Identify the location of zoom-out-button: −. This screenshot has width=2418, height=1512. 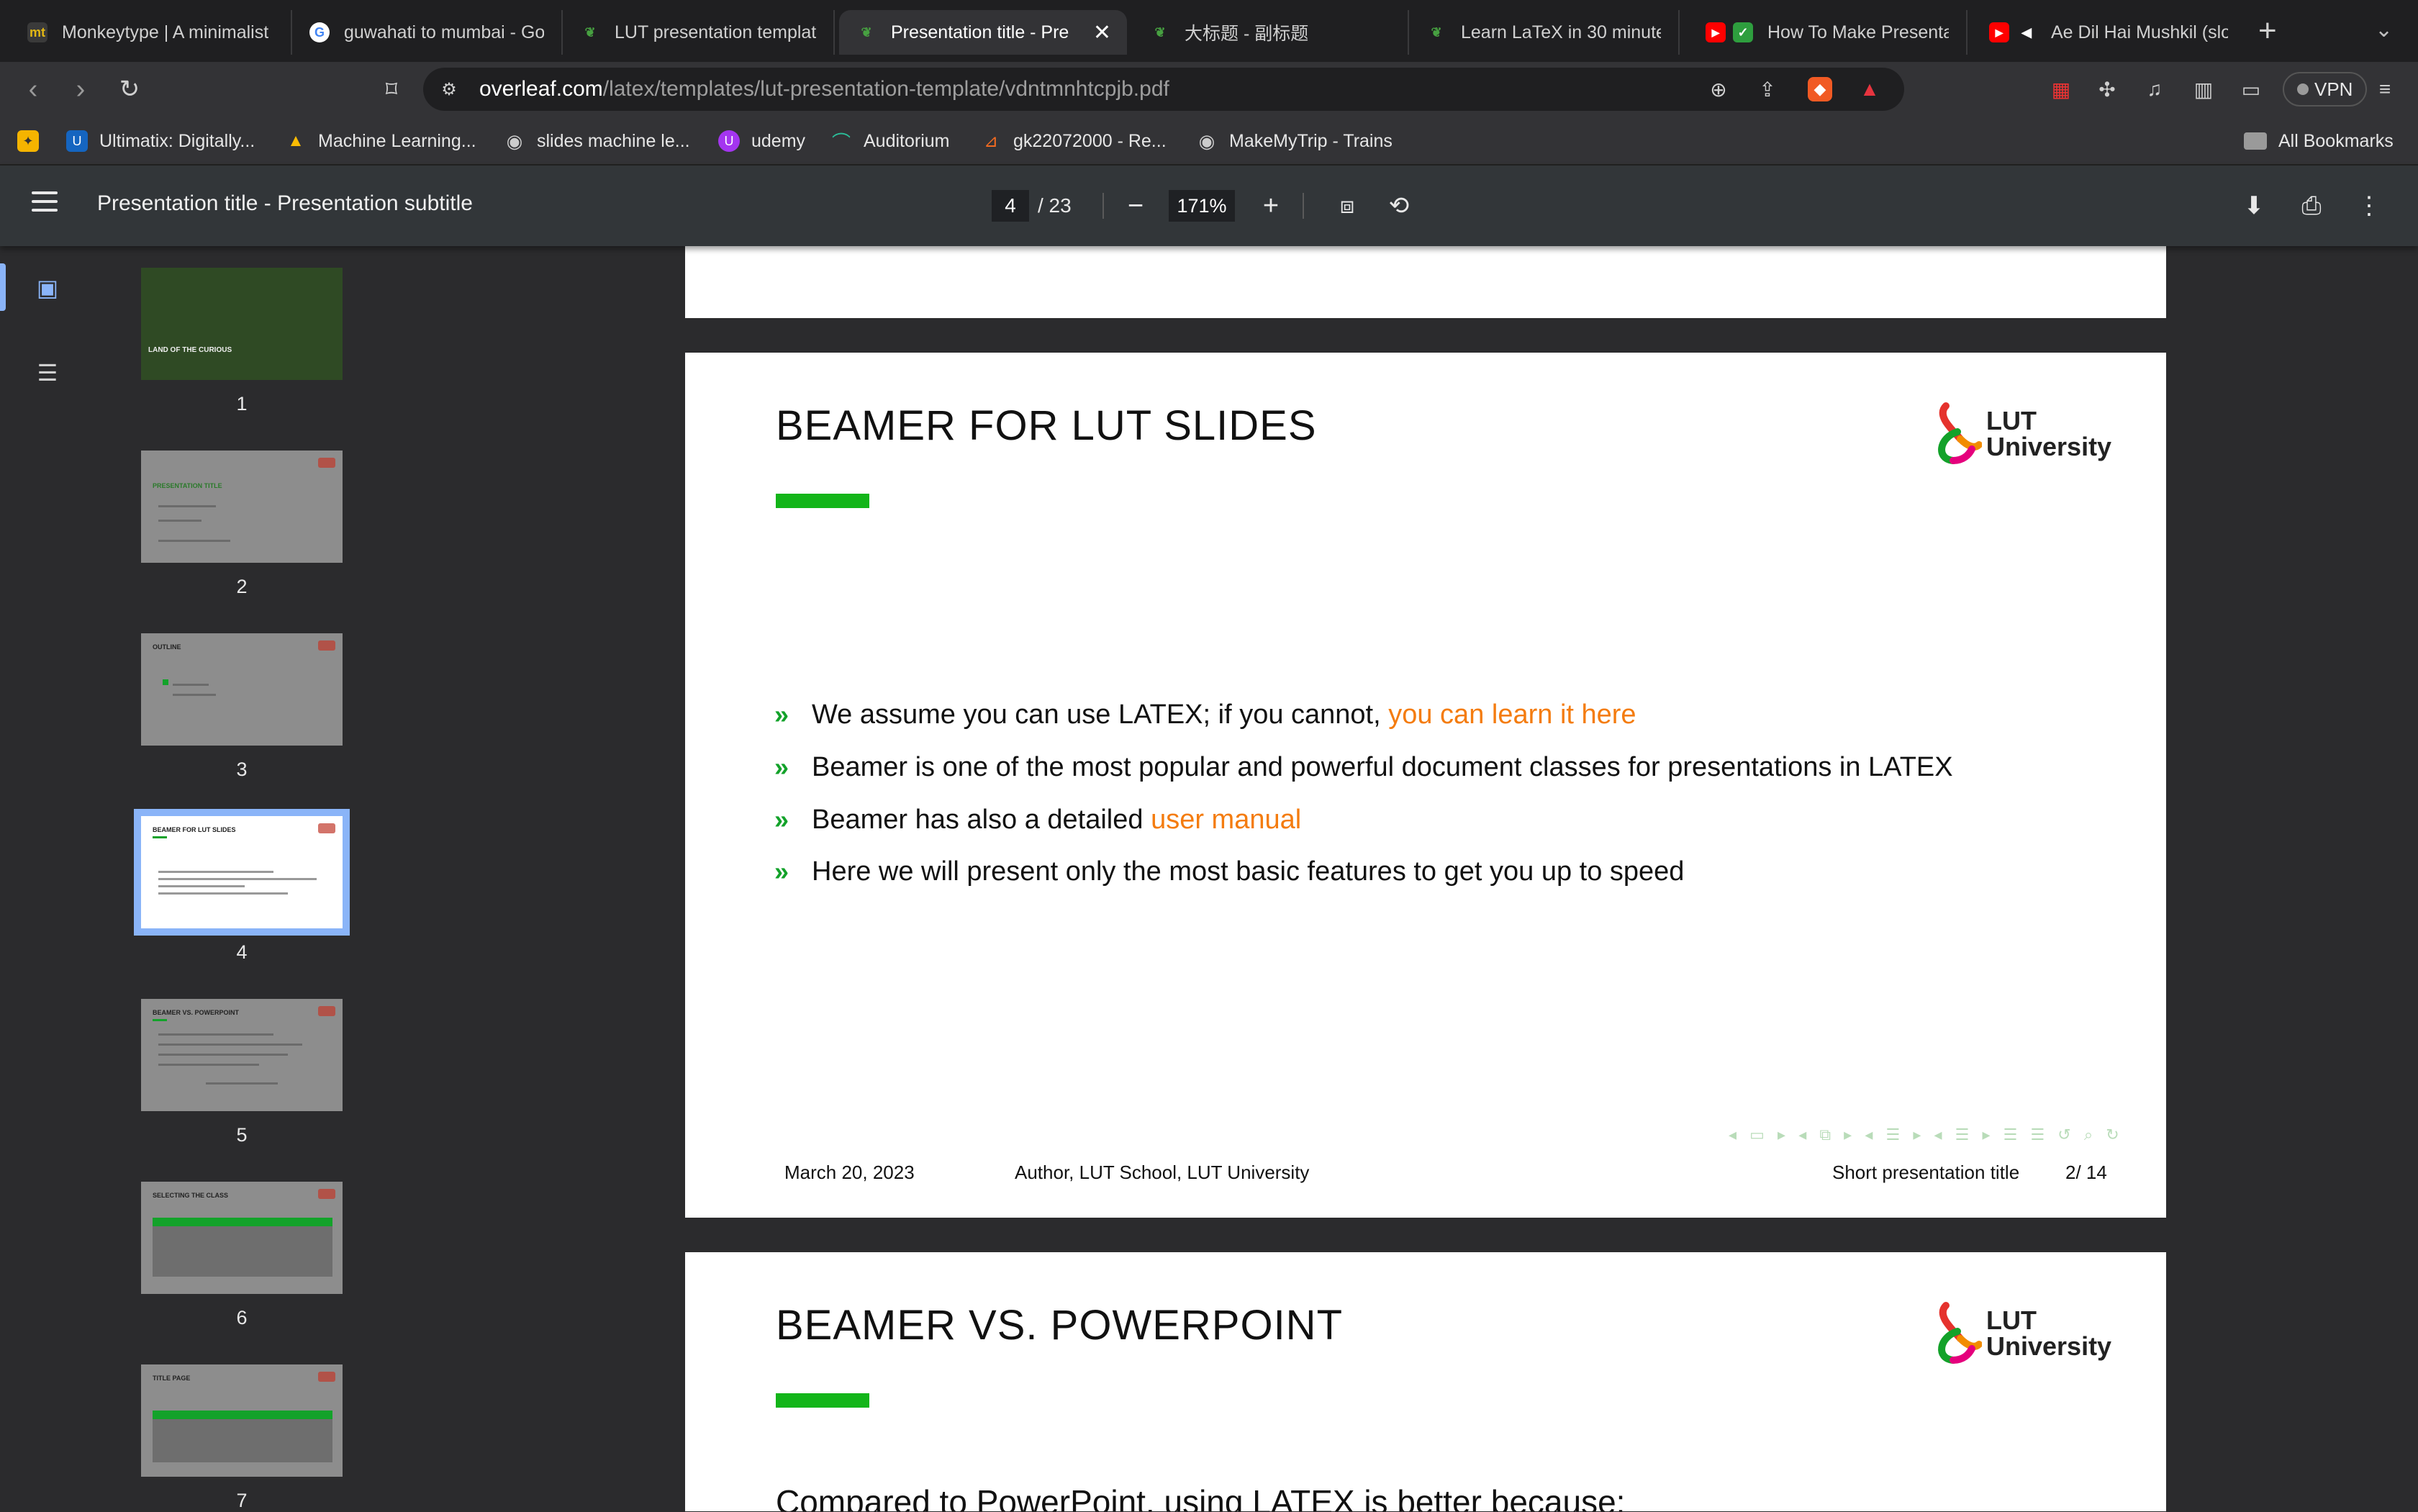
(1135, 206).